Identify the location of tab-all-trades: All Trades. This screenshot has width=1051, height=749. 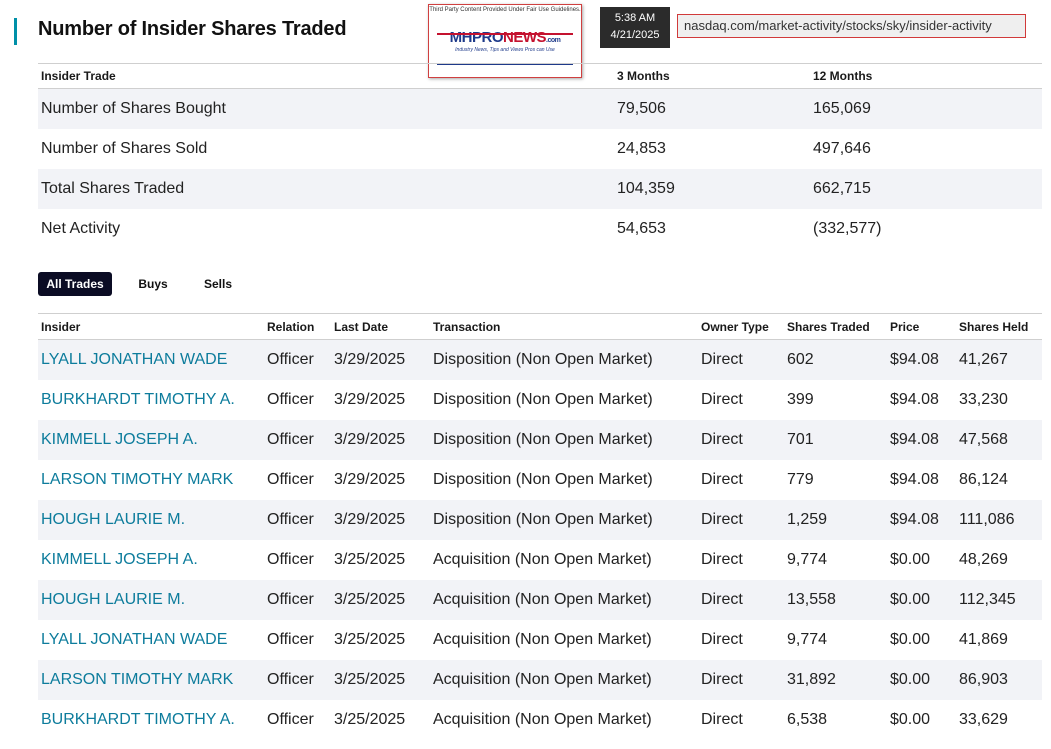
(75, 284).